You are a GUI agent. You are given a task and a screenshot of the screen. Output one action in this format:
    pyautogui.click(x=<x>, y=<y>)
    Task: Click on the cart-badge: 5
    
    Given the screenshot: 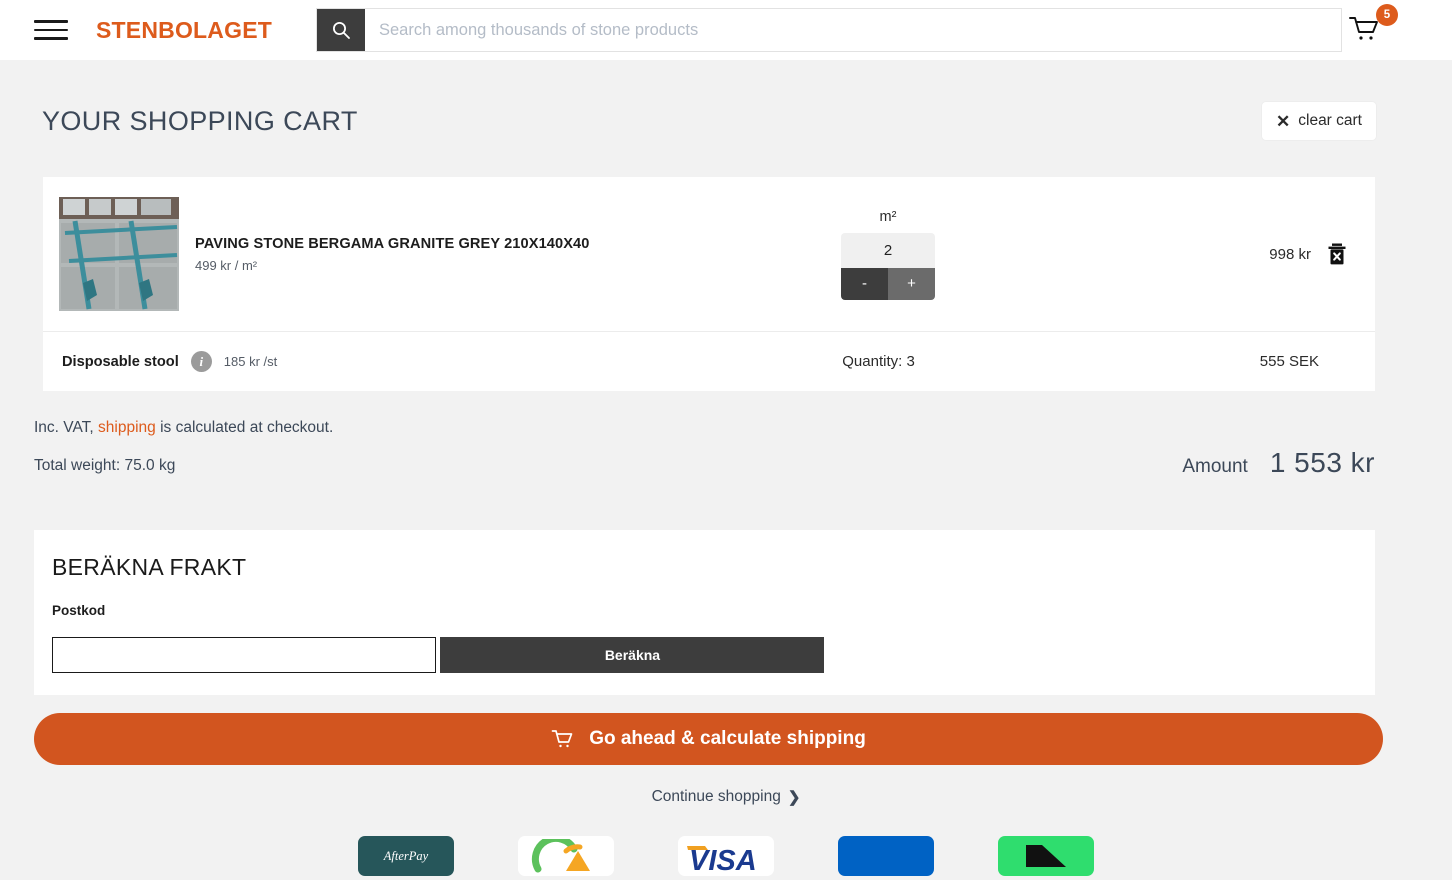 What is the action you would take?
    pyautogui.click(x=1387, y=15)
    